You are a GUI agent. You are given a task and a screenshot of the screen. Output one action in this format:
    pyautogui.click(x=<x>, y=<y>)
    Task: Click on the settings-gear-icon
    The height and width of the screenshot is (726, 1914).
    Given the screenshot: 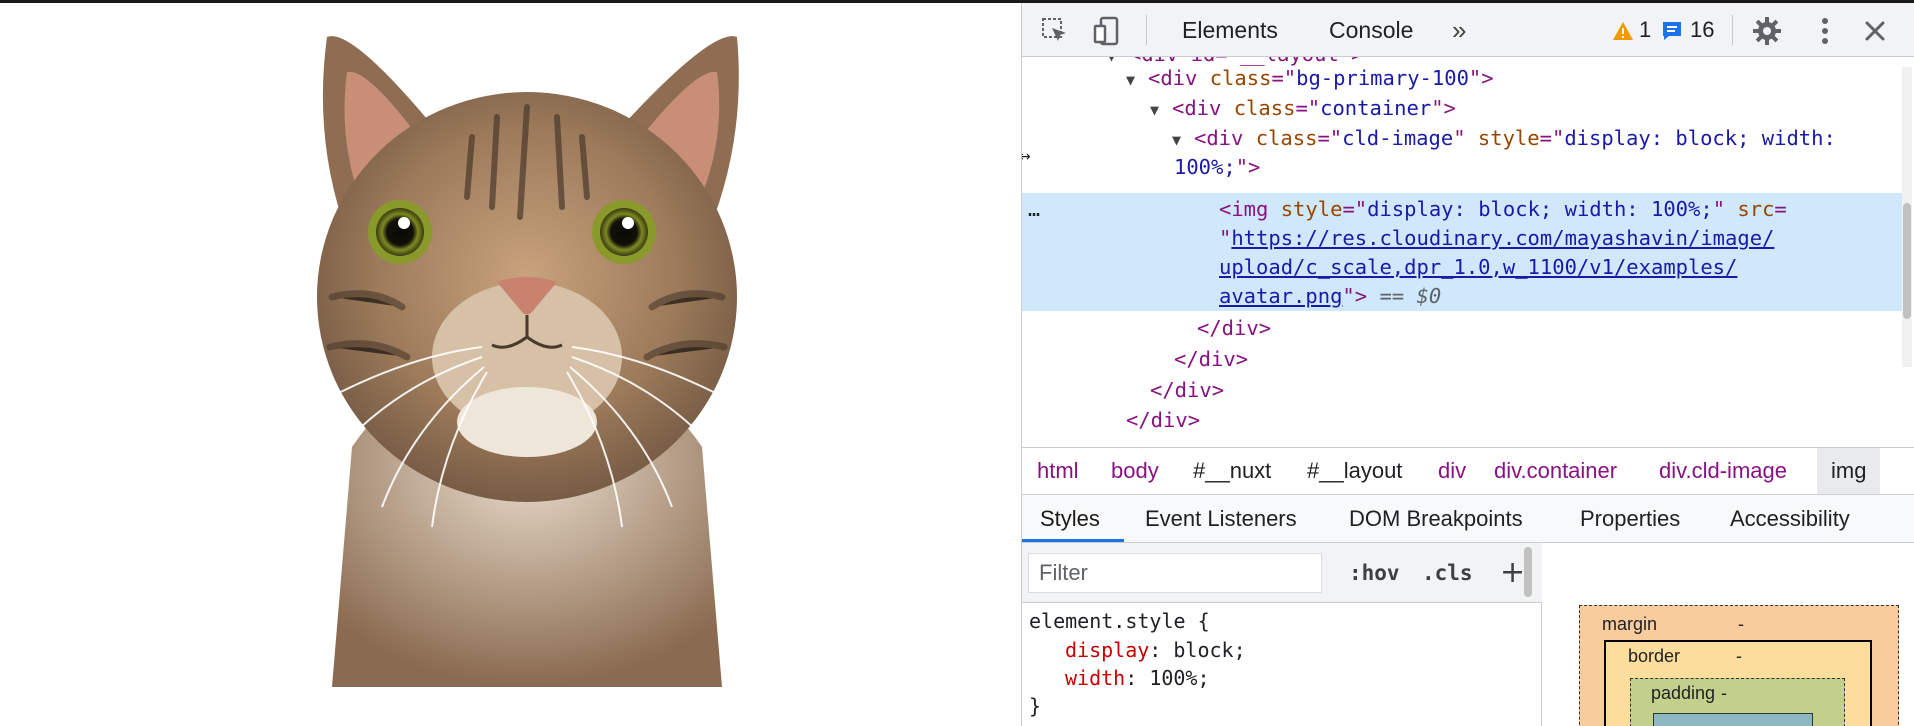 What is the action you would take?
    pyautogui.click(x=1767, y=31)
    